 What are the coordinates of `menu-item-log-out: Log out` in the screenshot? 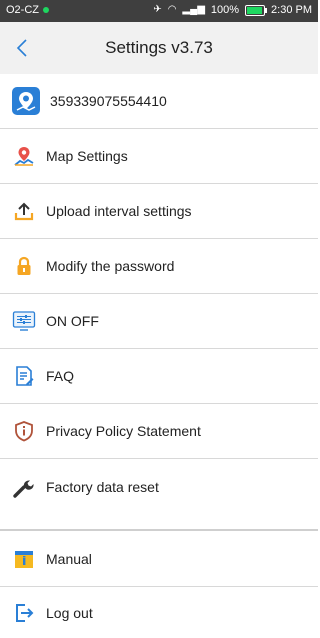 It's located at (159, 612).